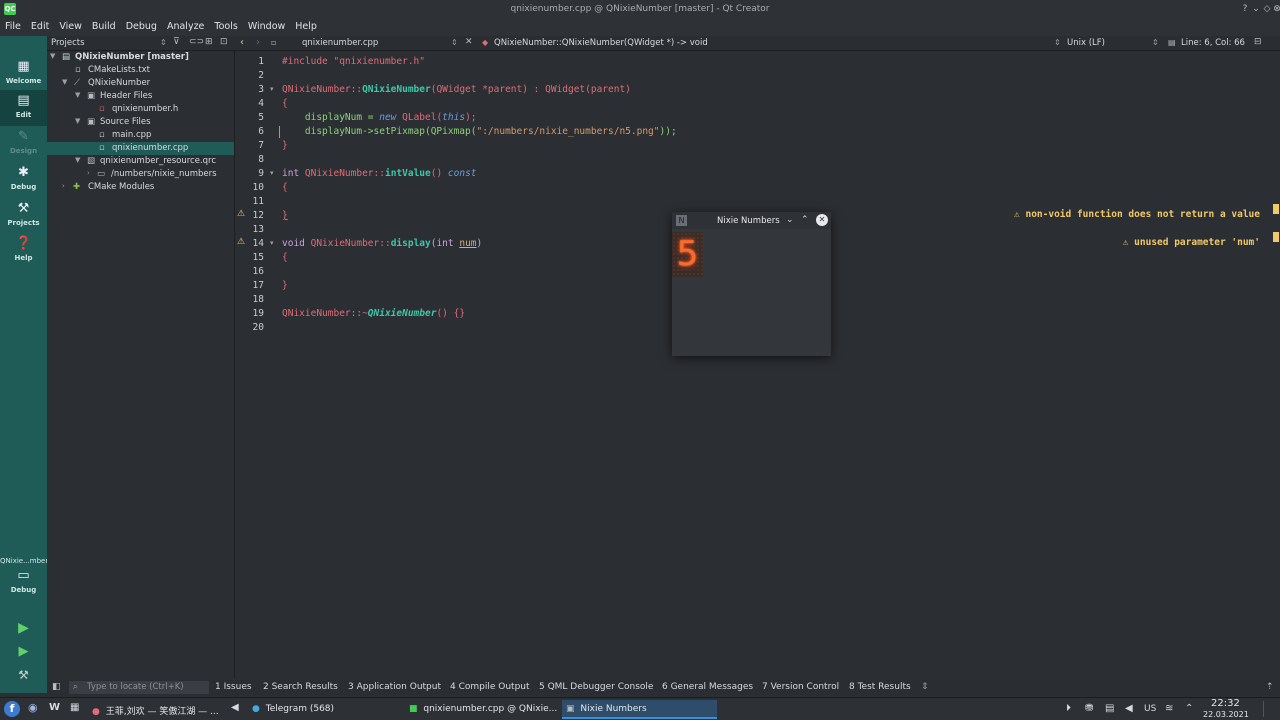  I want to click on app-launcher-icon: W, so click(54, 707).